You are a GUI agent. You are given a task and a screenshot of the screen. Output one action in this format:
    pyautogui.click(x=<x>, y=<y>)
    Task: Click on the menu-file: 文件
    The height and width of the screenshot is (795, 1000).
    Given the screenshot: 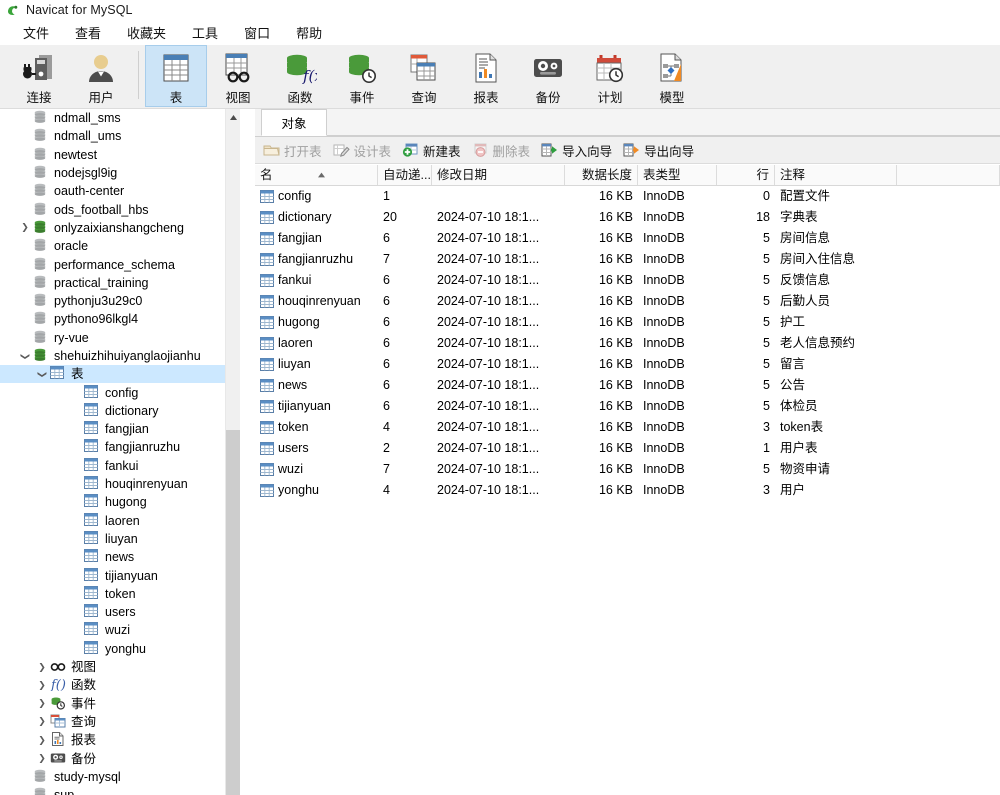 What is the action you would take?
    pyautogui.click(x=36, y=32)
    